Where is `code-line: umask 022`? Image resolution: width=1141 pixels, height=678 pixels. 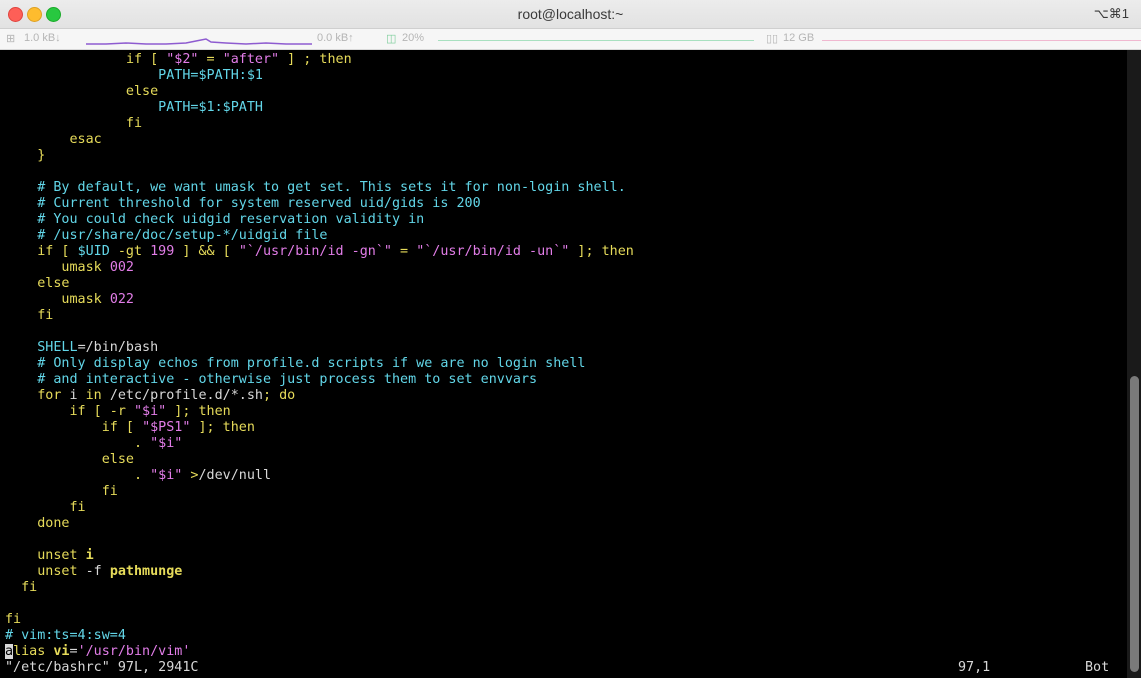 code-line: umask 022 is located at coordinates (69, 300).